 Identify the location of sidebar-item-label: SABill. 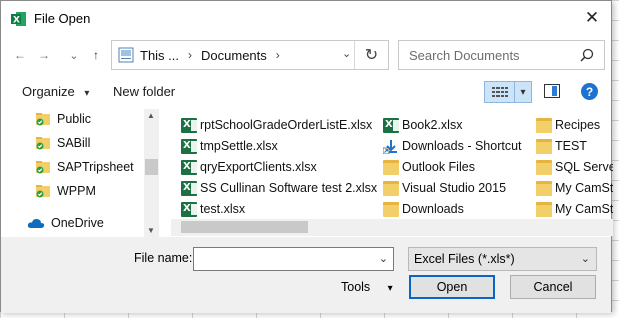
(74, 143).